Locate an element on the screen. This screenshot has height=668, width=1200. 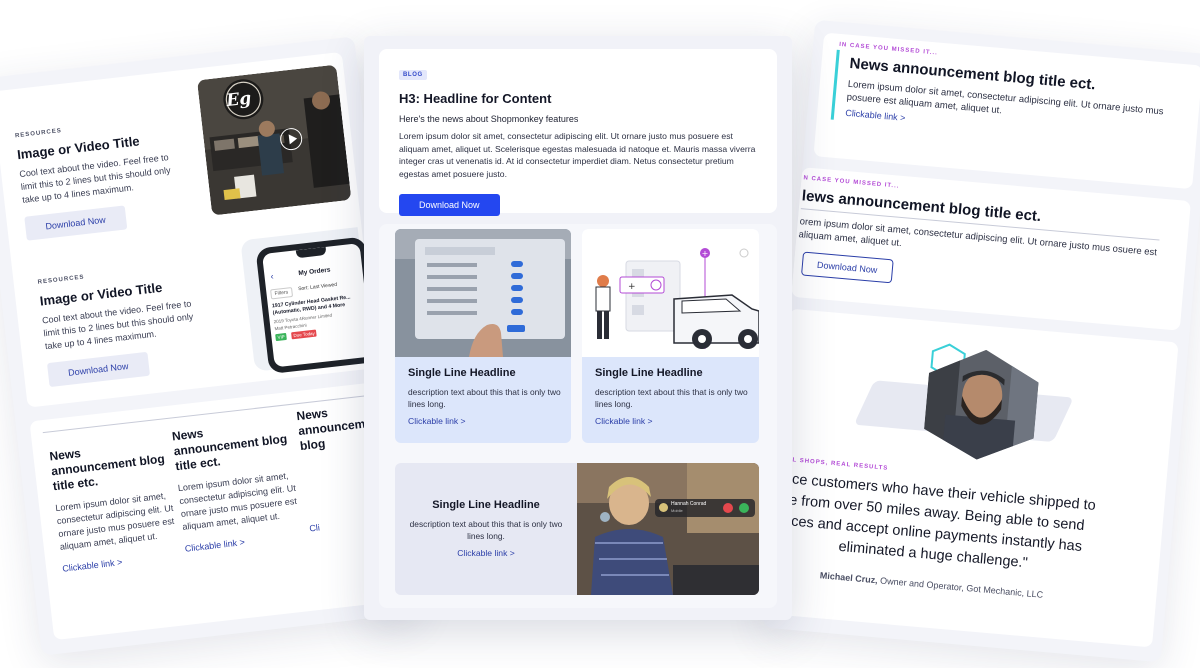
news-title: News announcement blog title ect. is located at coordinates (229, 450).